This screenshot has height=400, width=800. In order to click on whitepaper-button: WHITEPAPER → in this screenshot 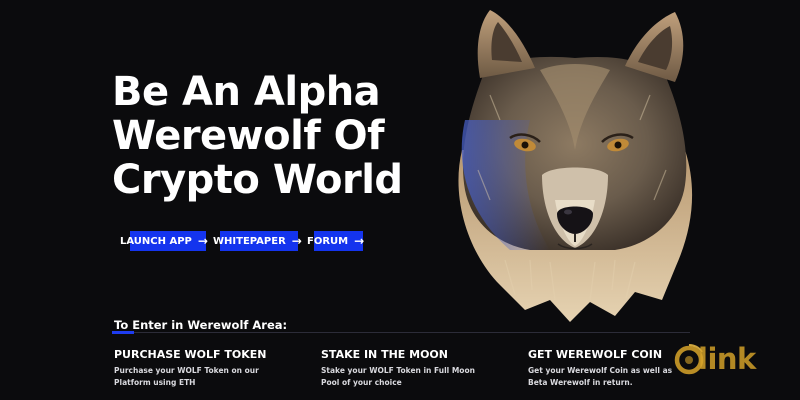, I will do `click(257, 241)`.